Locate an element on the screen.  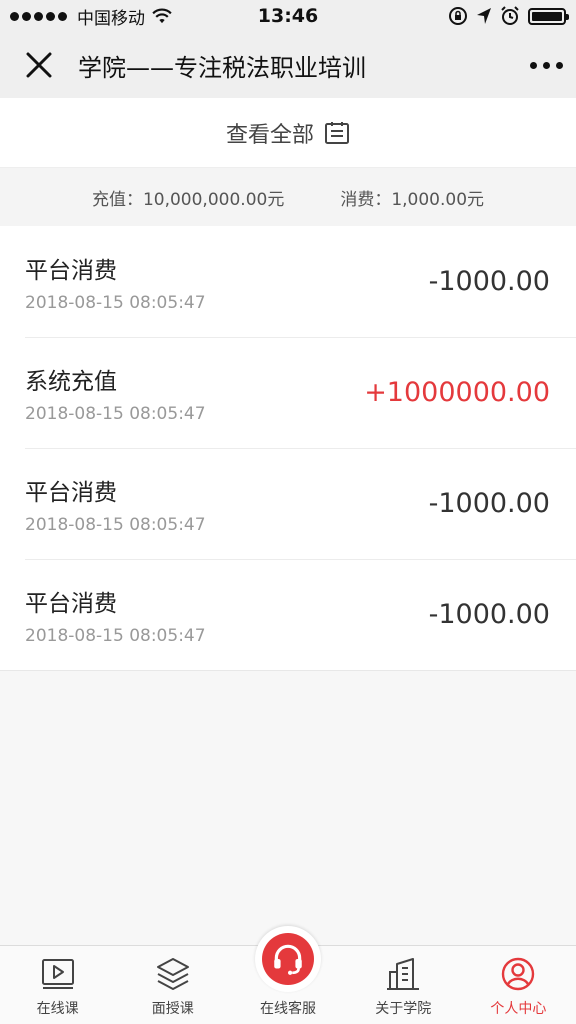
transaction-row: 系统充值 2018-08-15 08:05:47 +1000000.00 is located at coordinates (288, 392).